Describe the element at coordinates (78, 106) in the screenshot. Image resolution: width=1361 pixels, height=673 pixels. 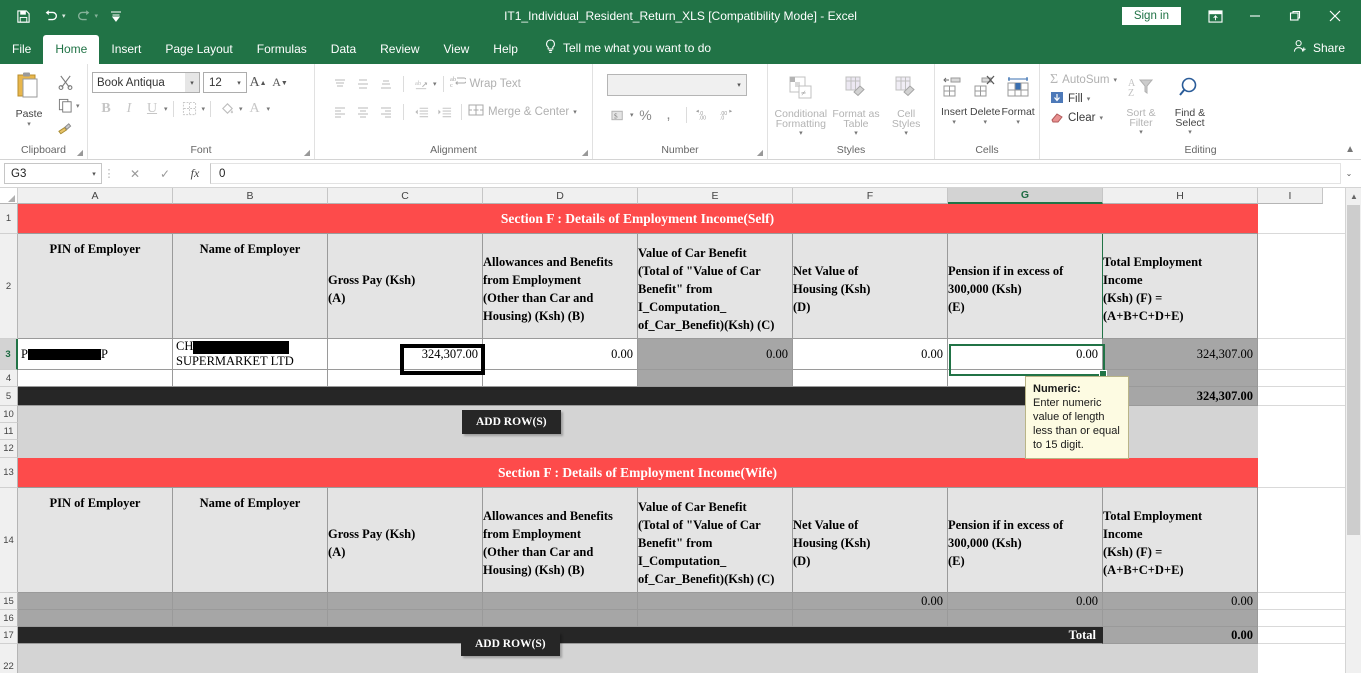
I see `copy-dropdown-icon: ▾` at that location.